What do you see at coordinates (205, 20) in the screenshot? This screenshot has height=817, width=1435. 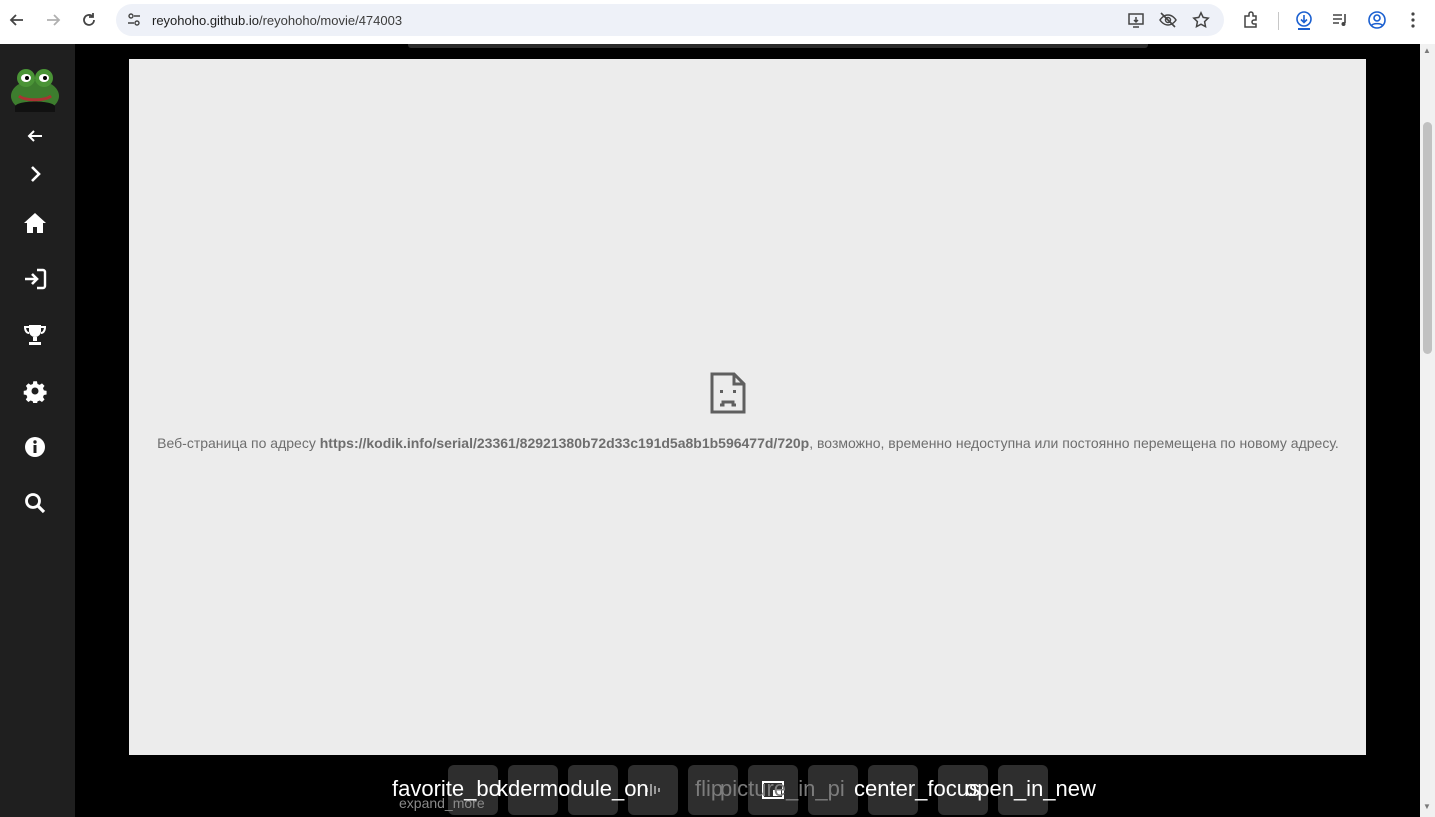 I see `url-host: reyohoho.github.io` at bounding box center [205, 20].